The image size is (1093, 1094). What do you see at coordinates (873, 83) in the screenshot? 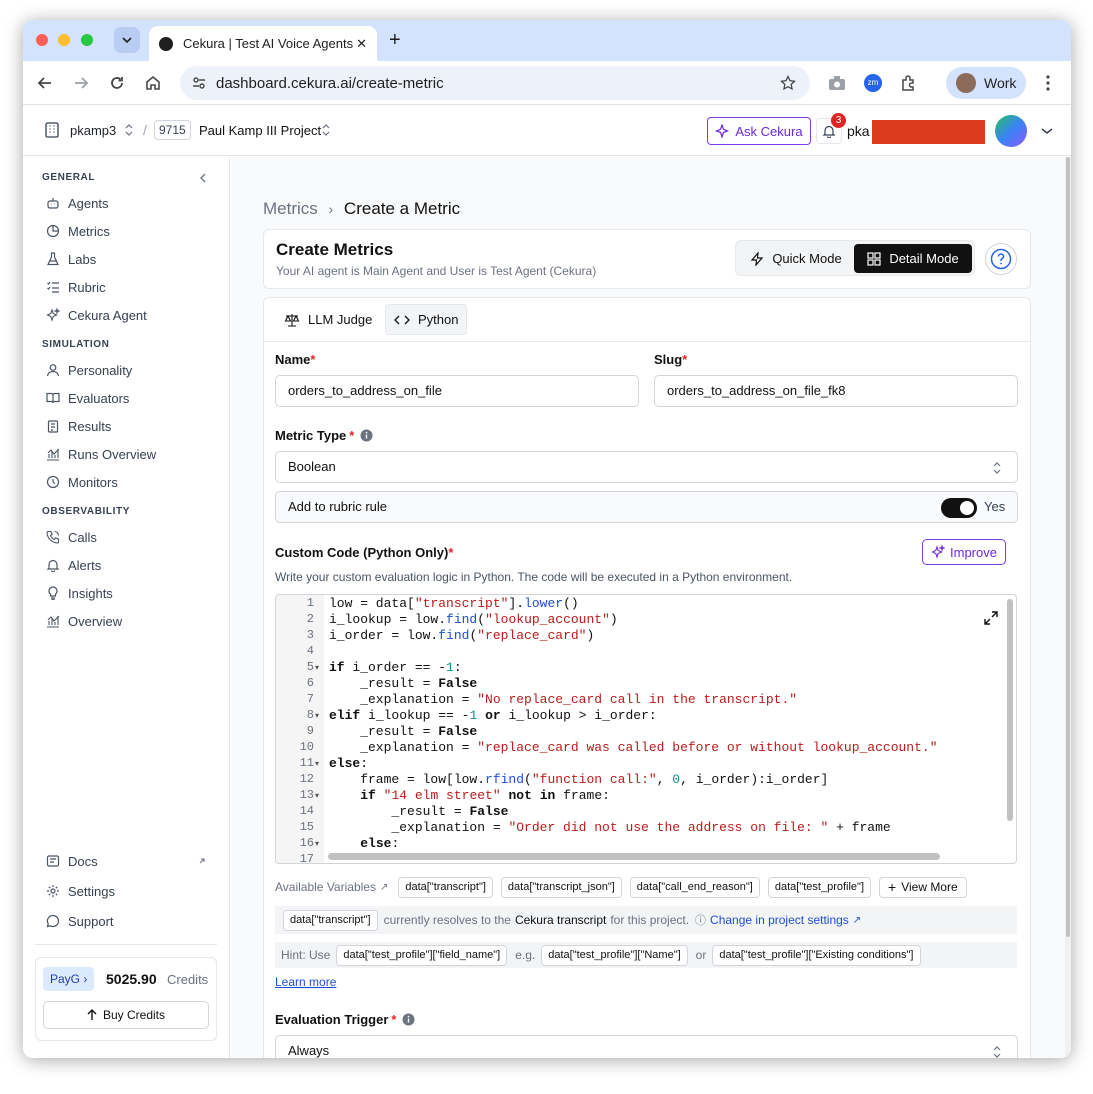
I see `zoom-extension-icon: zm` at bounding box center [873, 83].